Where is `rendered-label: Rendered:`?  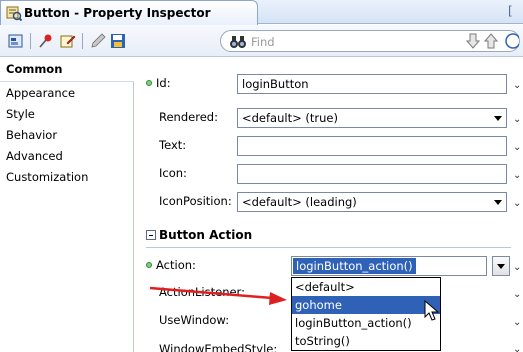 rendered-label: Rendered: is located at coordinates (188, 117).